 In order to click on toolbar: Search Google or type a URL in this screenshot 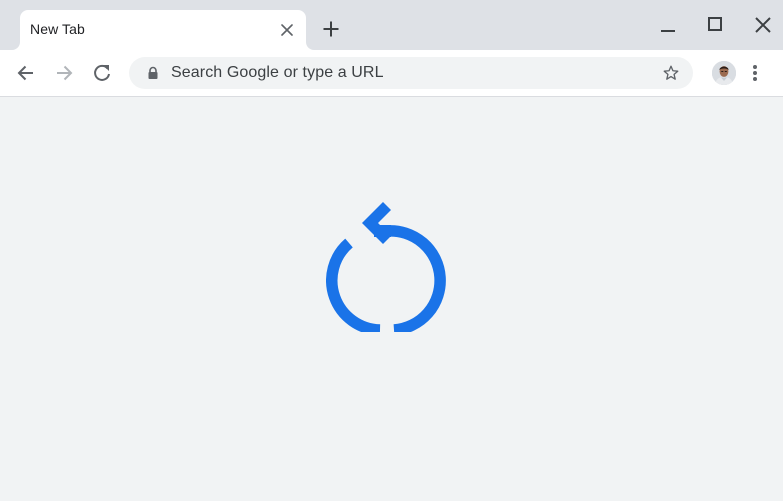, I will do `click(391, 73)`.